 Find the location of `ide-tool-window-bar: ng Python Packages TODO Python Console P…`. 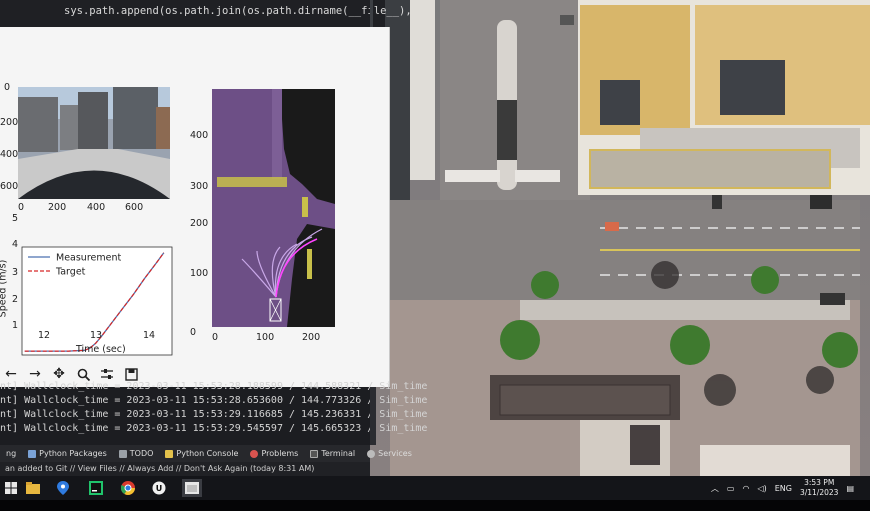

ide-tool-window-bar: ng Python Packages TODO Python Console P… is located at coordinates (206, 453).